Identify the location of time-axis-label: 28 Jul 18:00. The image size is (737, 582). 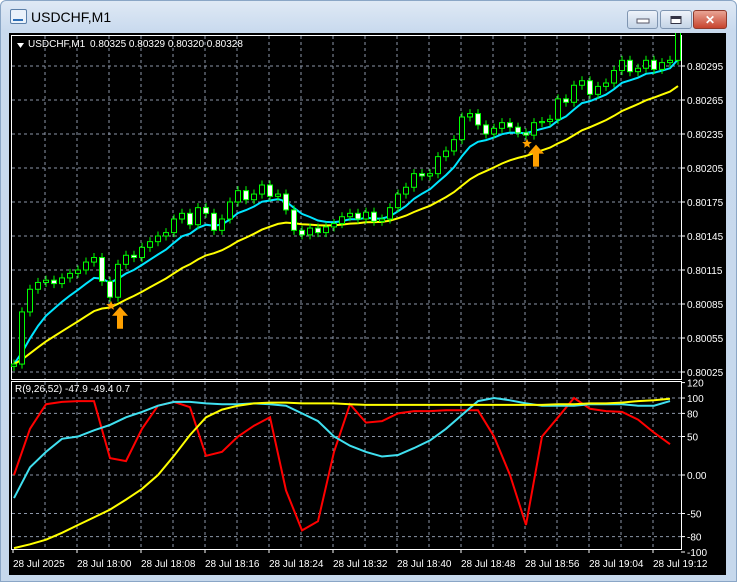
(104, 564).